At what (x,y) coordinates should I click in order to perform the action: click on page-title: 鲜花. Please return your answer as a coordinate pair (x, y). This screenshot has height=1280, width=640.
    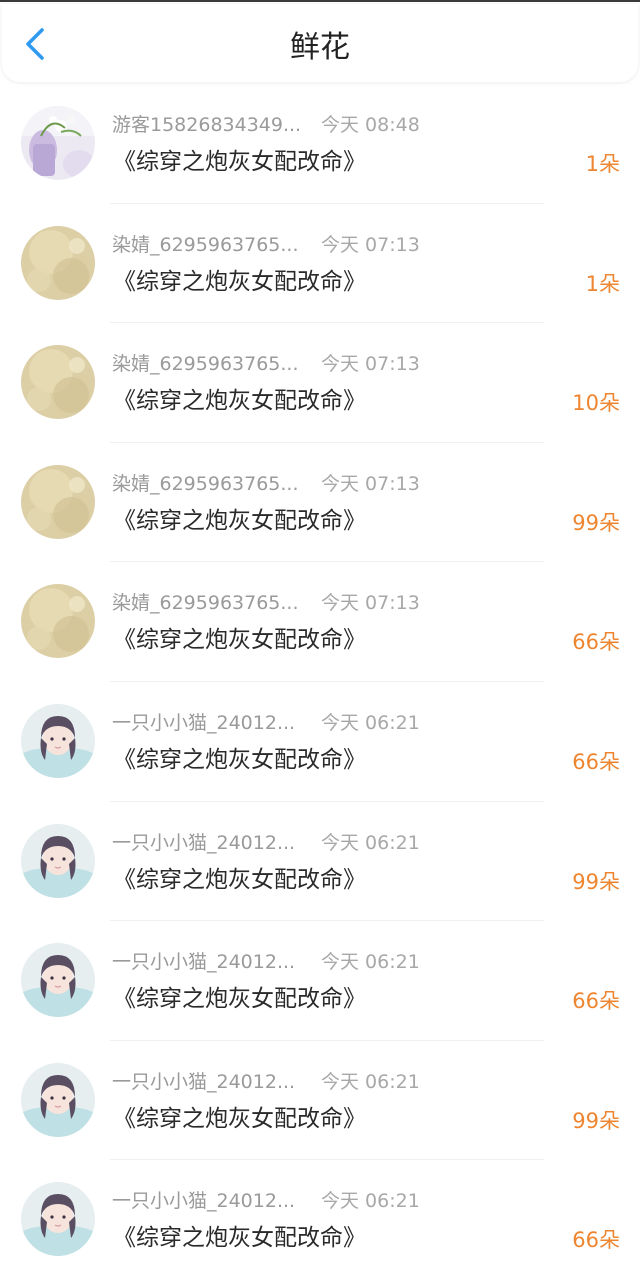
    Looking at the image, I should click on (320, 47).